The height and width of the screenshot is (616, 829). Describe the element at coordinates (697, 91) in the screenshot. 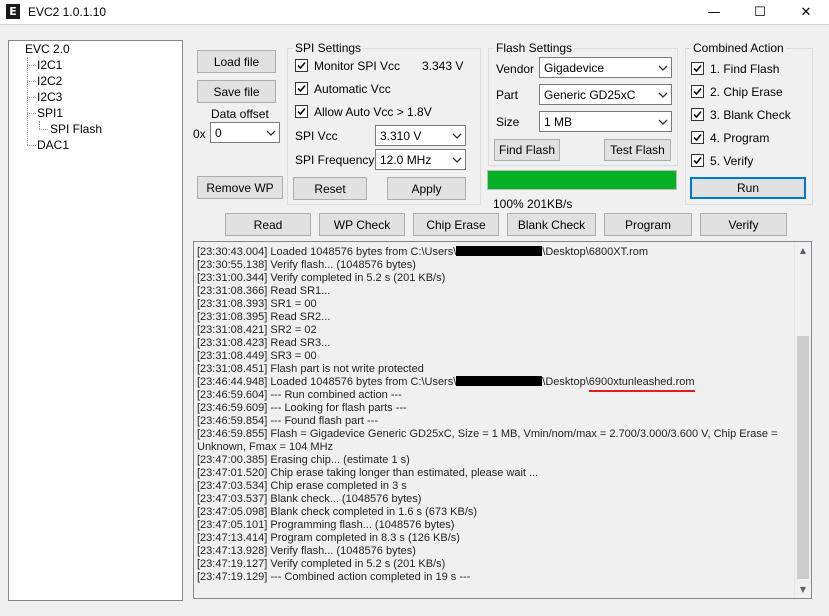

I see `chip-erase-checkbox` at that location.